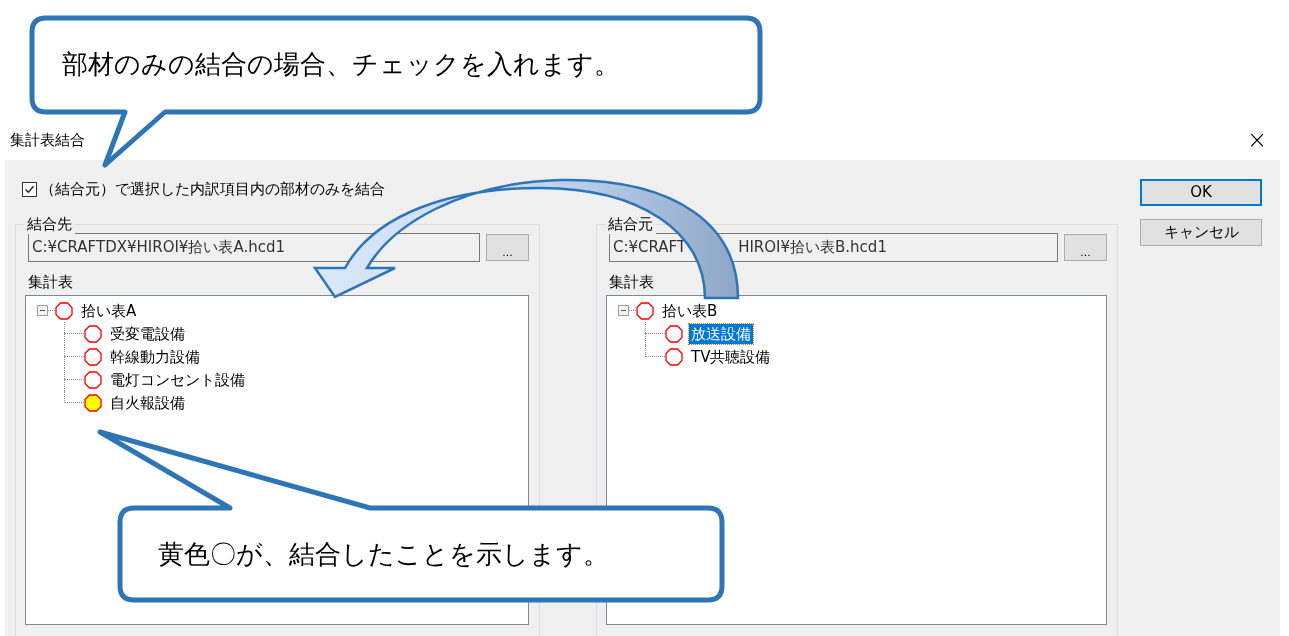  Describe the element at coordinates (109, 310) in the screenshot. I see `tree-item: 拾い表A` at that location.